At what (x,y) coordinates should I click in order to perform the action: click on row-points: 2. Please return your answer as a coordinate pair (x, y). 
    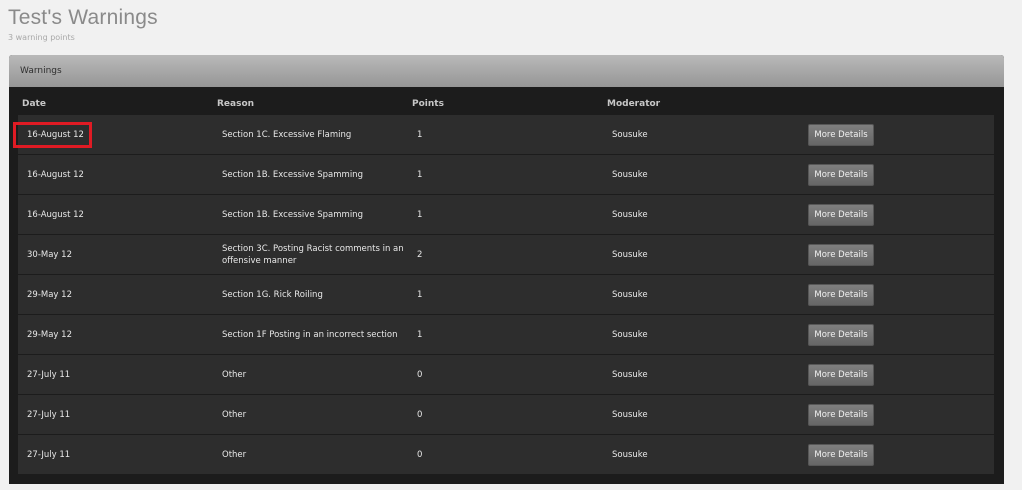
    Looking at the image, I should click on (420, 254).